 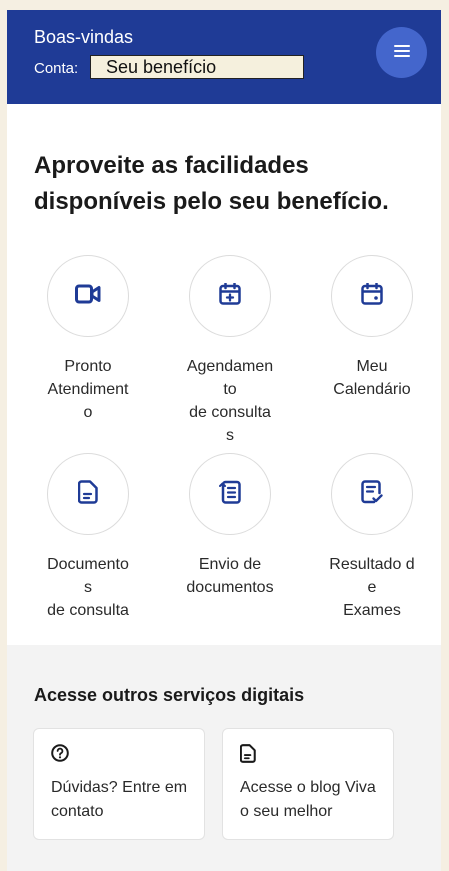 What do you see at coordinates (88, 389) in the screenshot?
I see `service-label: Pronto Atendimento` at bounding box center [88, 389].